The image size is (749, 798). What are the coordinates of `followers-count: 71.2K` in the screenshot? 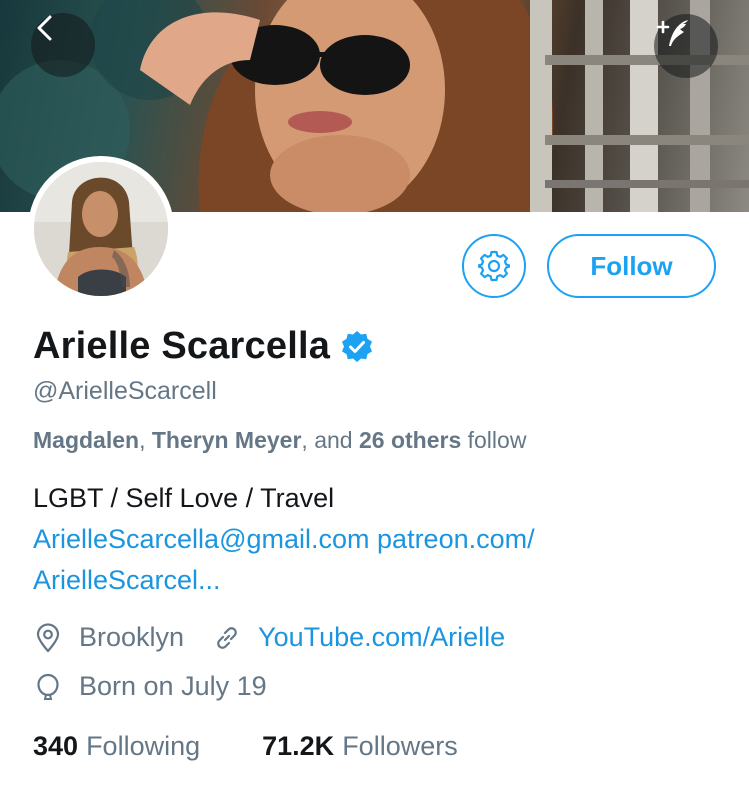 It's located at (298, 746).